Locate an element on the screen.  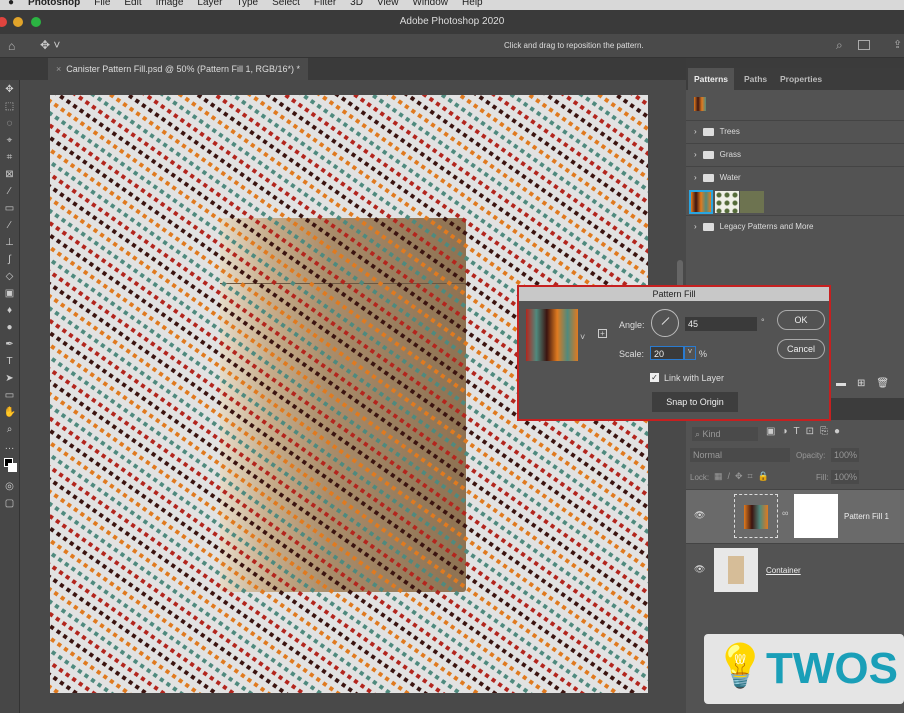
menu-image: Image is located at coordinates (170, 5).